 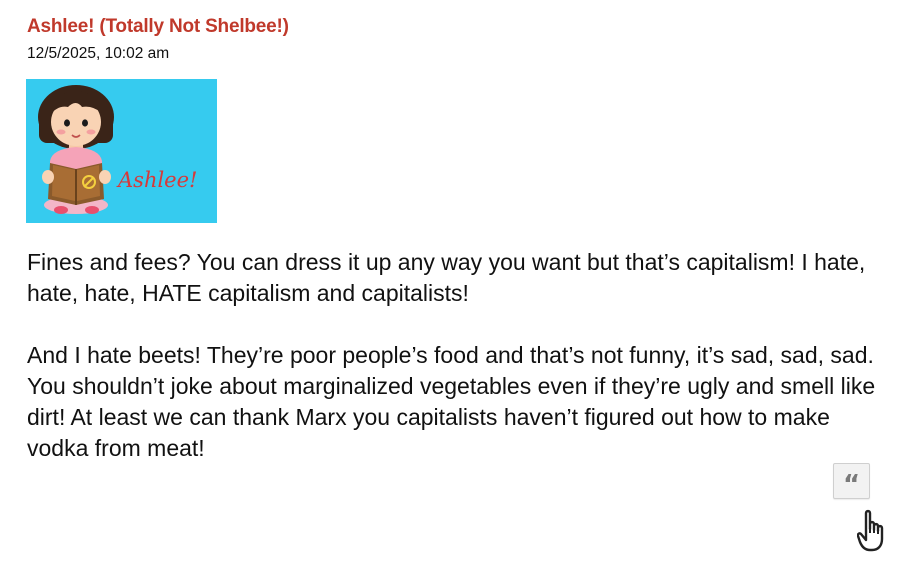 I want to click on avatar-illustration: Ashlee!, so click(x=121, y=151).